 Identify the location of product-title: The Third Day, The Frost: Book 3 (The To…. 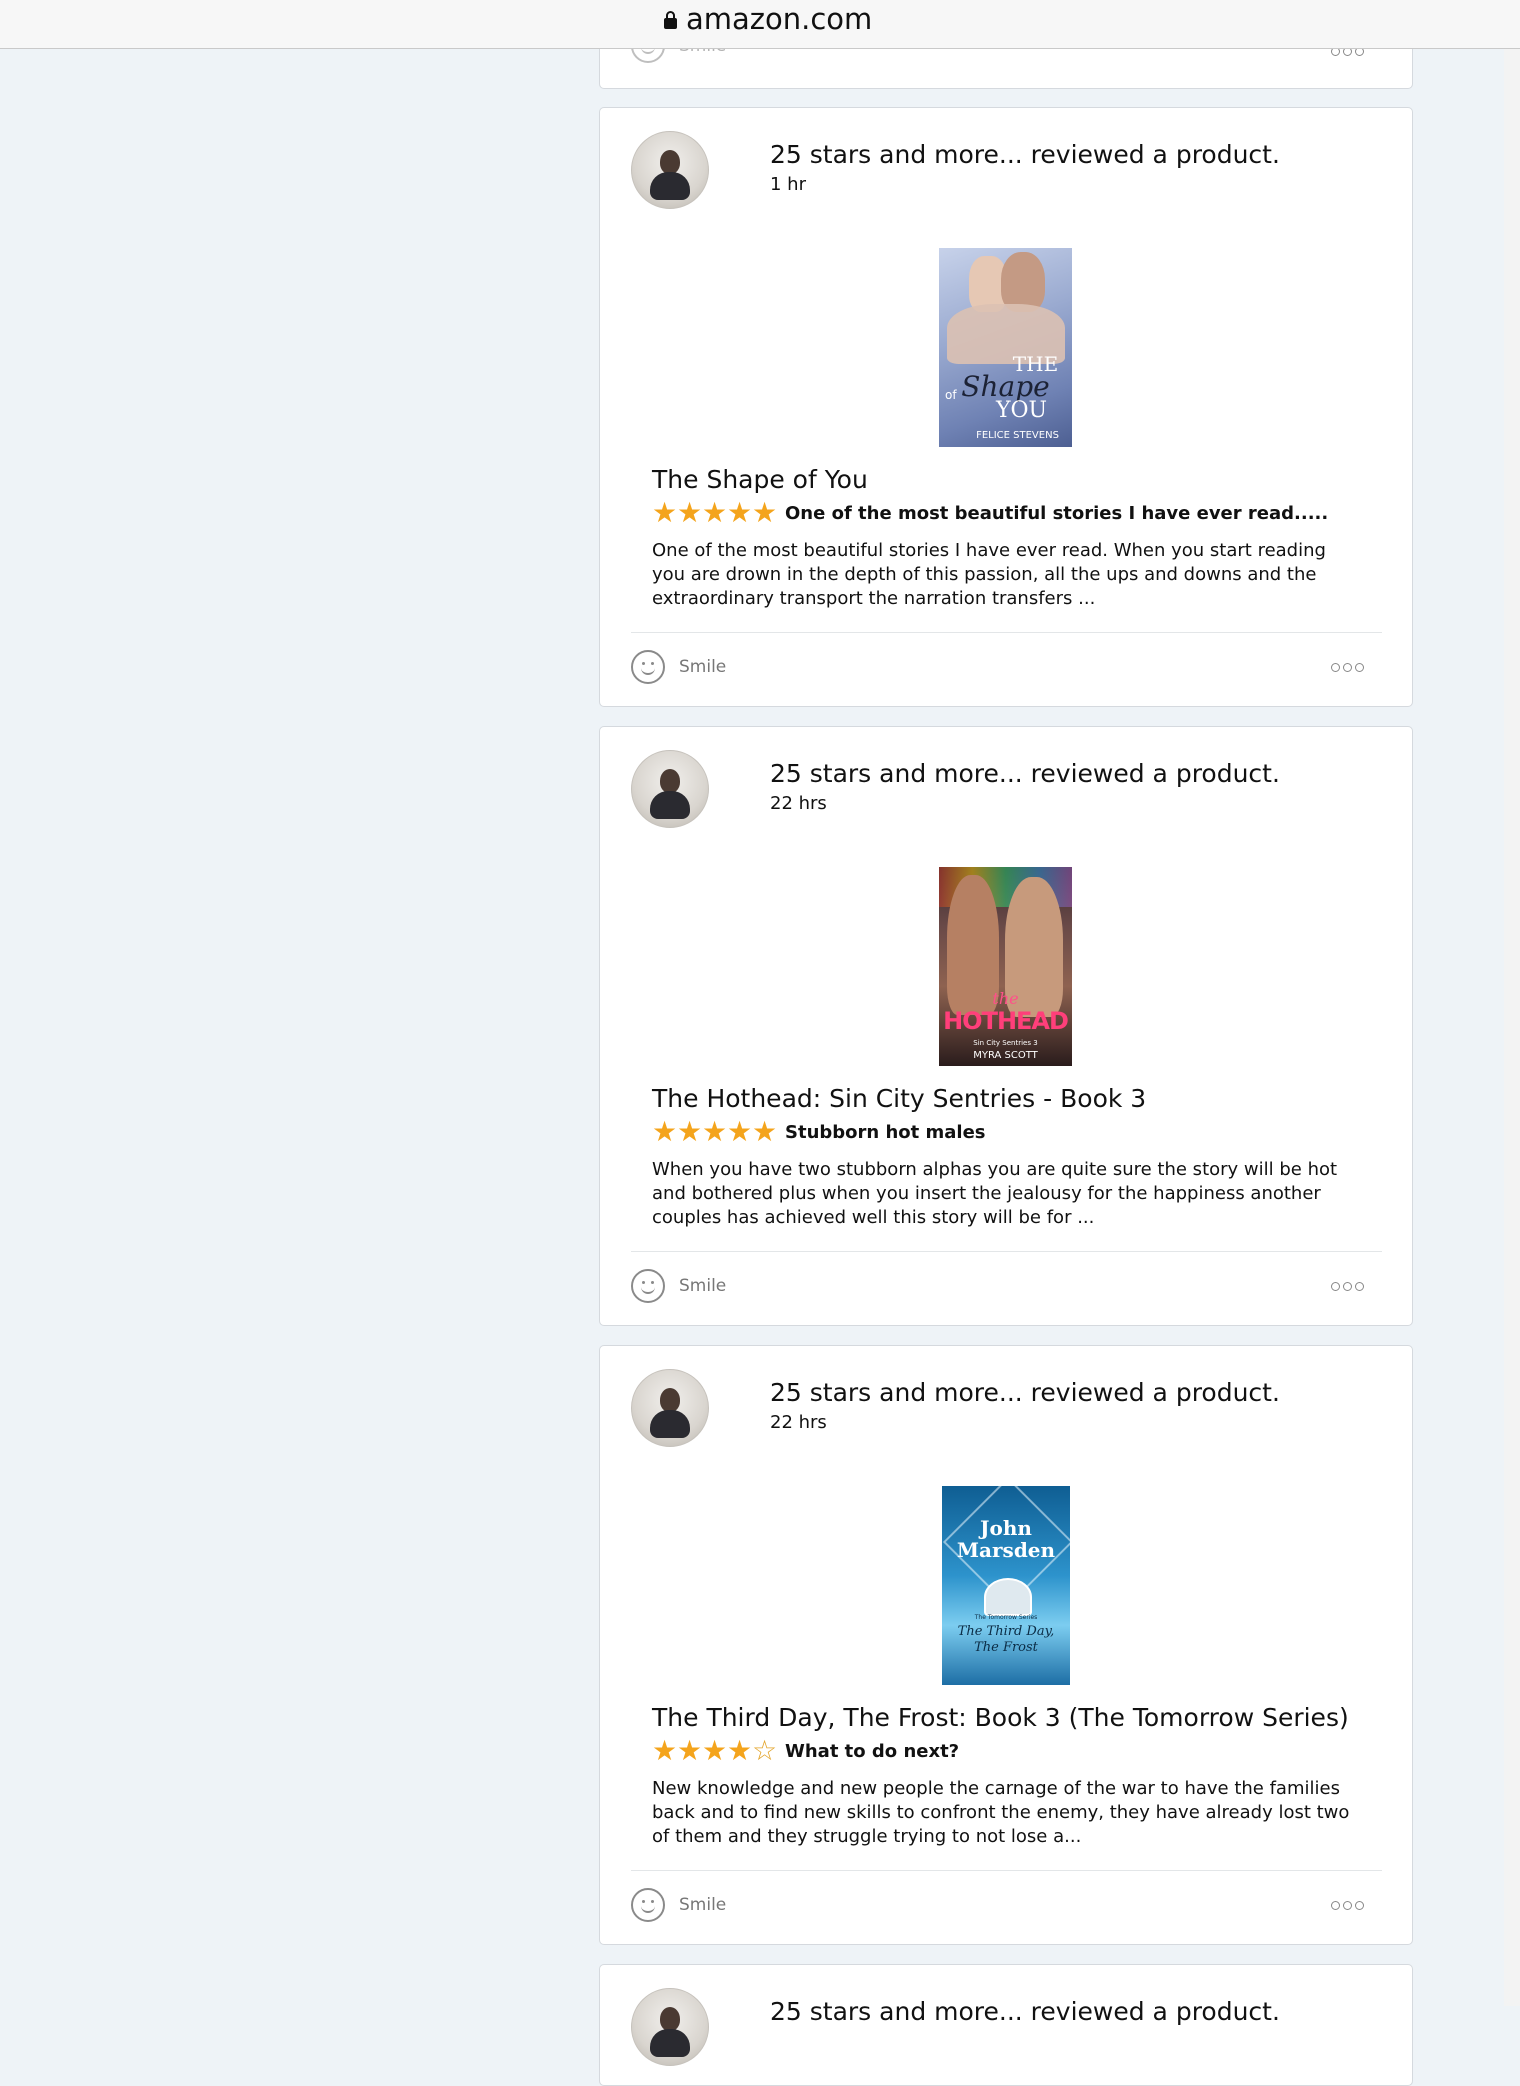
(1000, 1717).